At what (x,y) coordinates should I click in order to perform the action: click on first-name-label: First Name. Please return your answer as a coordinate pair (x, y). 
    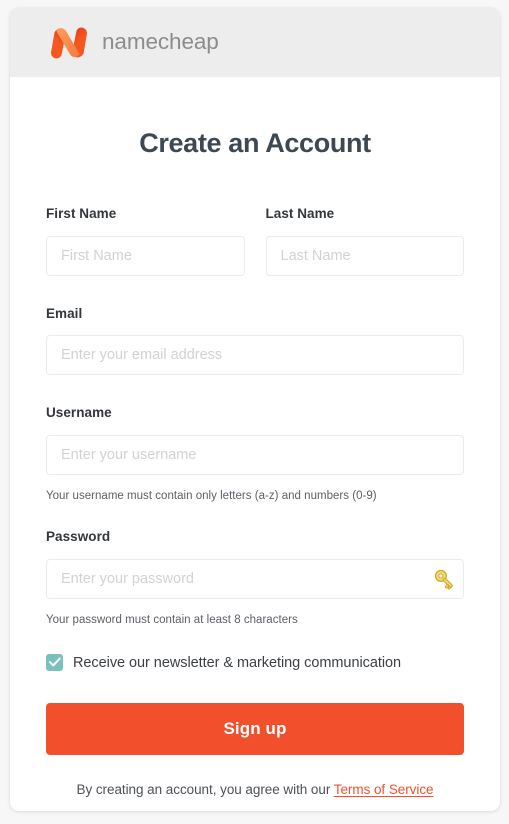
    Looking at the image, I should click on (81, 214).